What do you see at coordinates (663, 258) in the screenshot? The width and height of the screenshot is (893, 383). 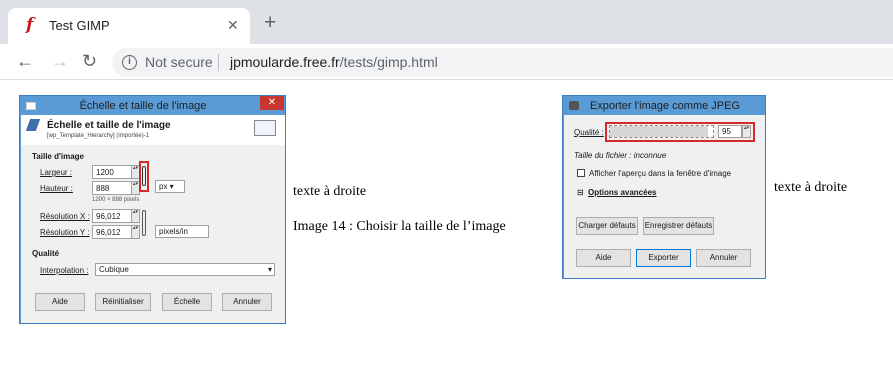 I see `export-button: Exporter` at bounding box center [663, 258].